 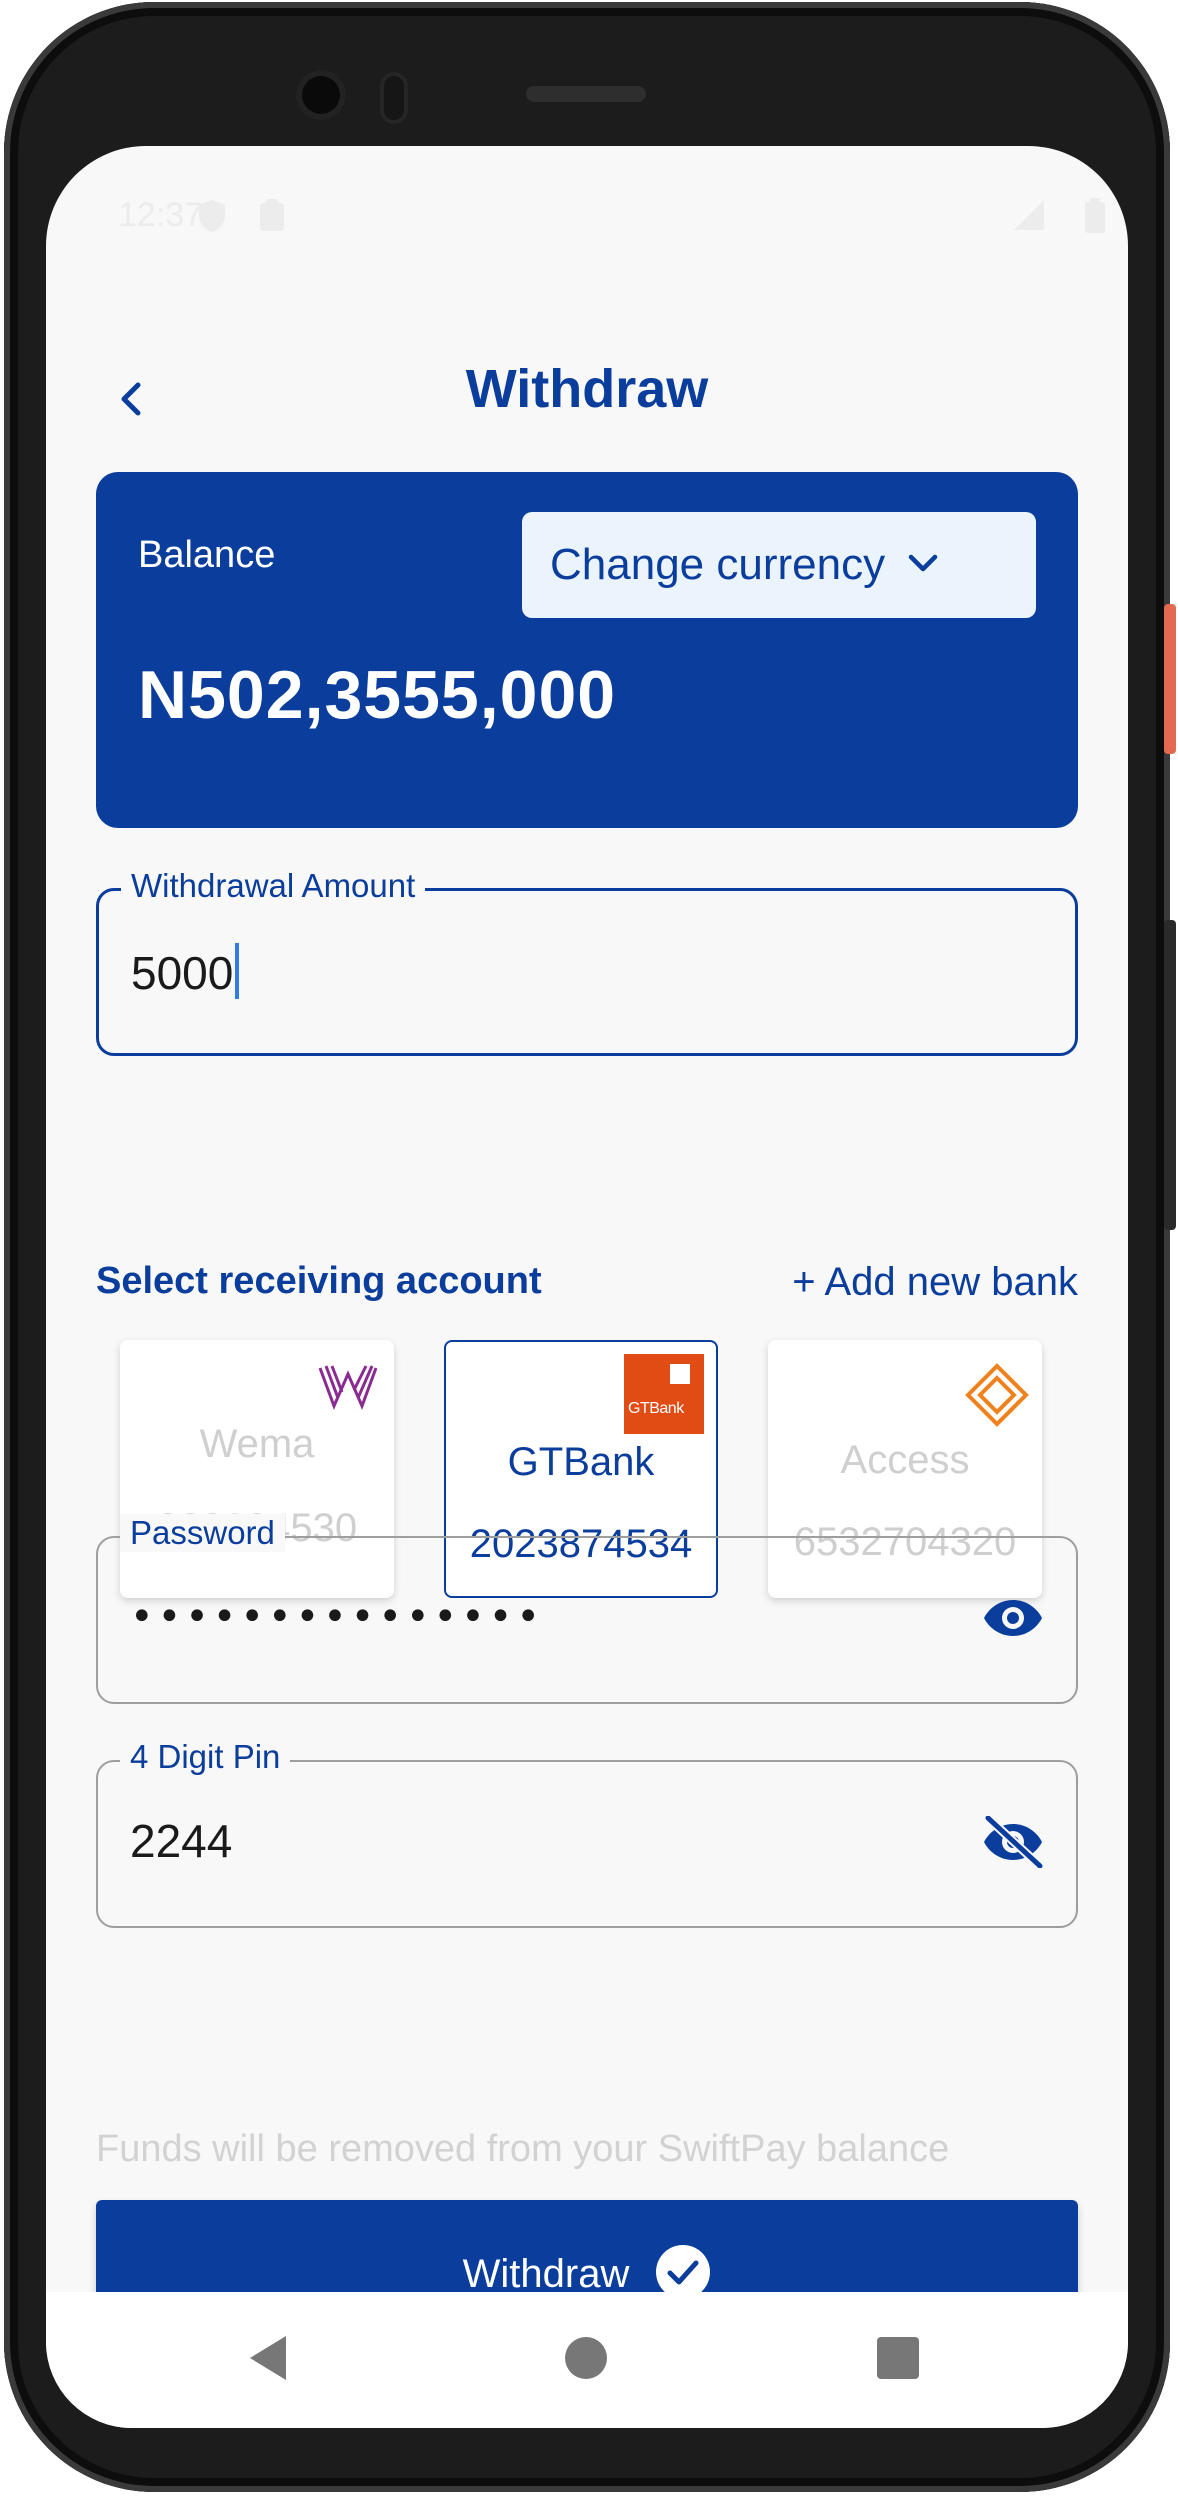 I want to click on nav-back-icon, so click(x=268, y=2360).